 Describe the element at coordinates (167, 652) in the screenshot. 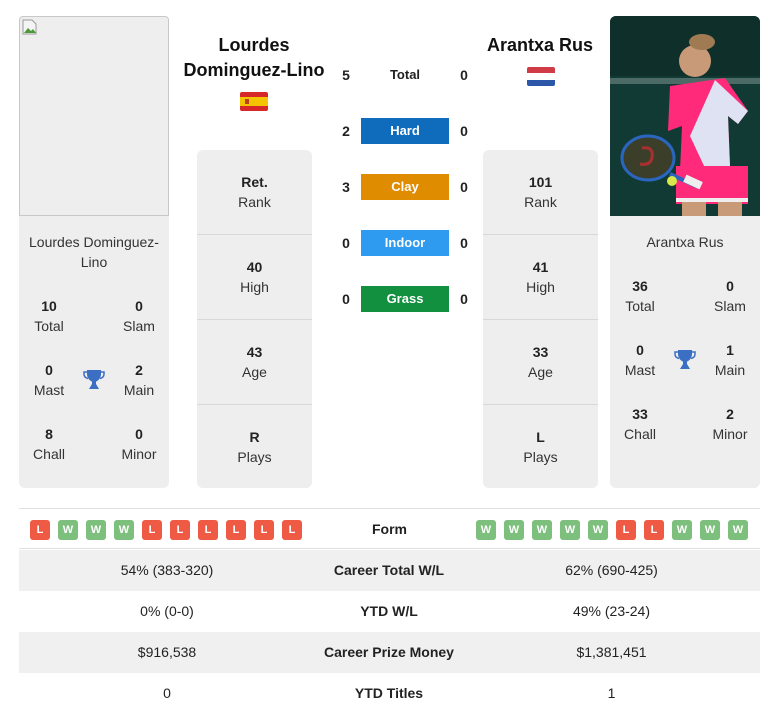

I see `player1-value: $916,538` at that location.